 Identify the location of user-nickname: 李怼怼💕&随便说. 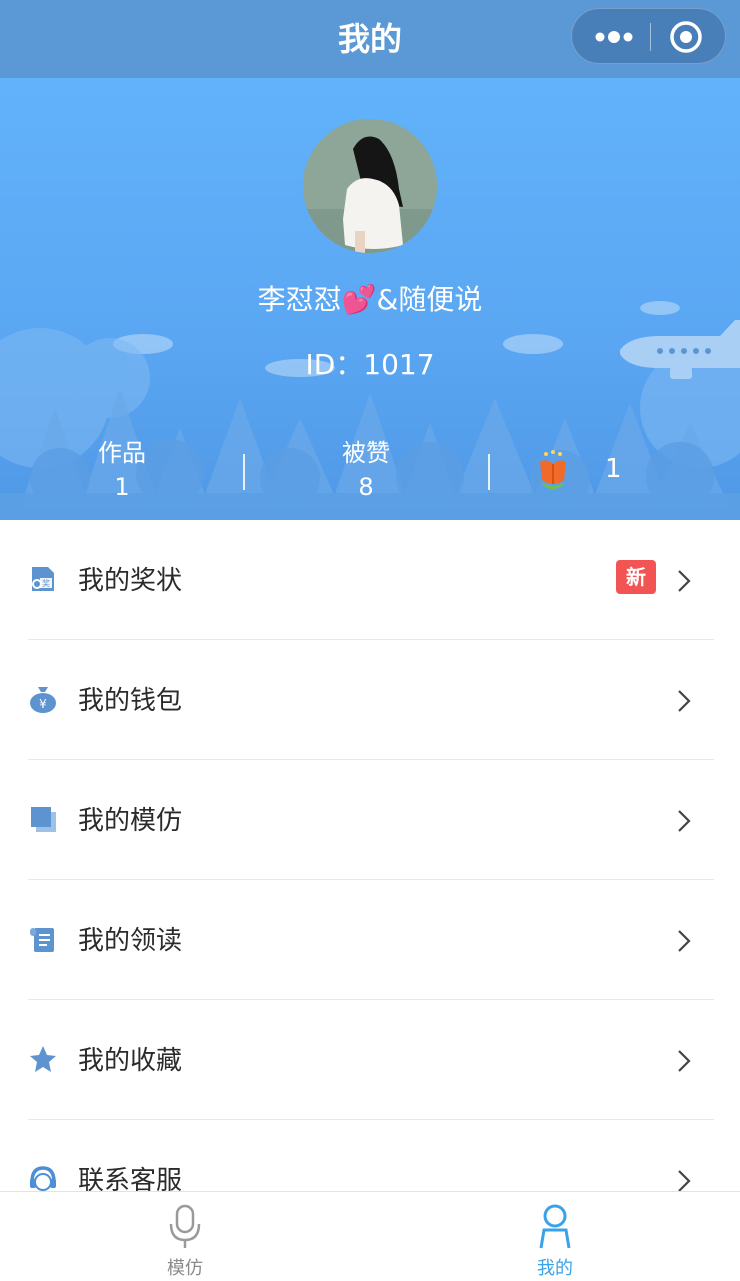
(370, 299).